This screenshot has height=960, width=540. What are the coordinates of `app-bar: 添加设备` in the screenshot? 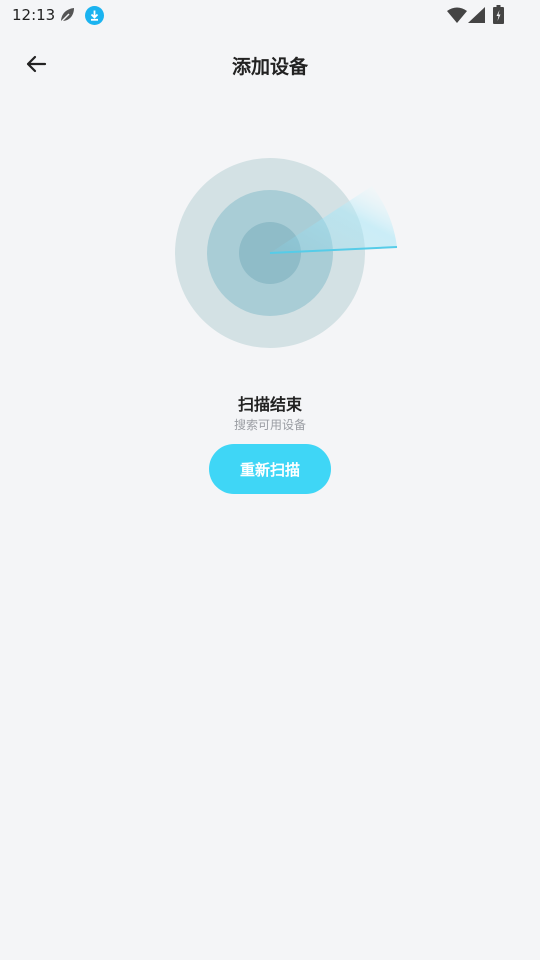 It's located at (270, 66).